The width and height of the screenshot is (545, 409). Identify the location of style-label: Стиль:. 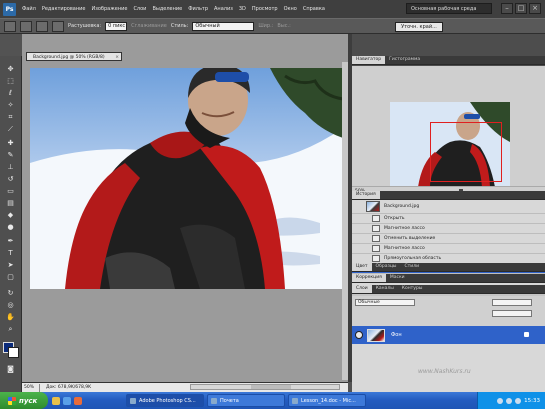
(179, 26).